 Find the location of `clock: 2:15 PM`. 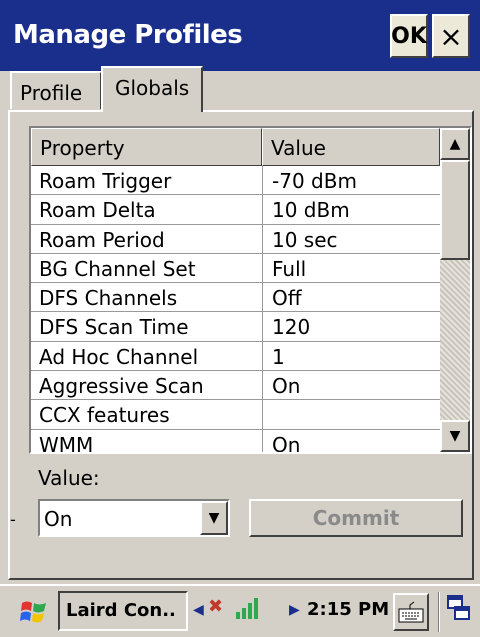

clock: 2:15 PM is located at coordinates (348, 609).